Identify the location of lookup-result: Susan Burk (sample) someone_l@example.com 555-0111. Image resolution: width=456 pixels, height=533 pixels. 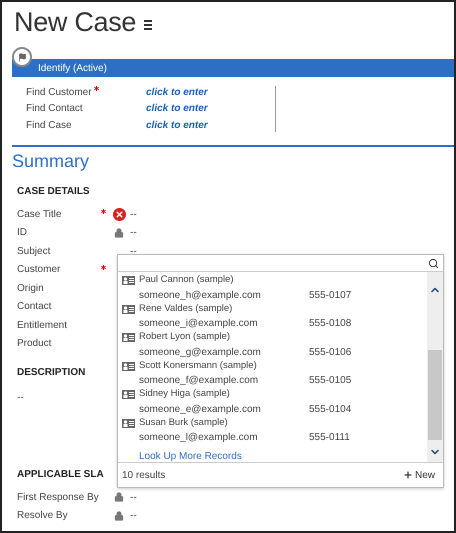
(274, 430).